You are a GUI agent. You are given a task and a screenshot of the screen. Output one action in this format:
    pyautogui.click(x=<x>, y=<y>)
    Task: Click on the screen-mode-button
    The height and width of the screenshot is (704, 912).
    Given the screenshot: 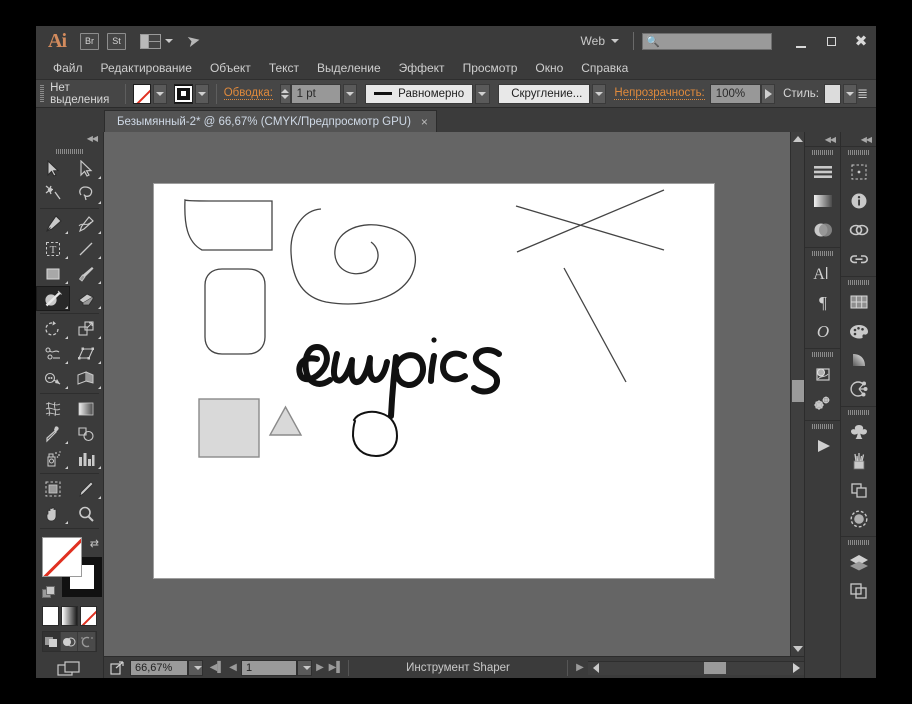 What is the action you would take?
    pyautogui.click(x=69, y=669)
    